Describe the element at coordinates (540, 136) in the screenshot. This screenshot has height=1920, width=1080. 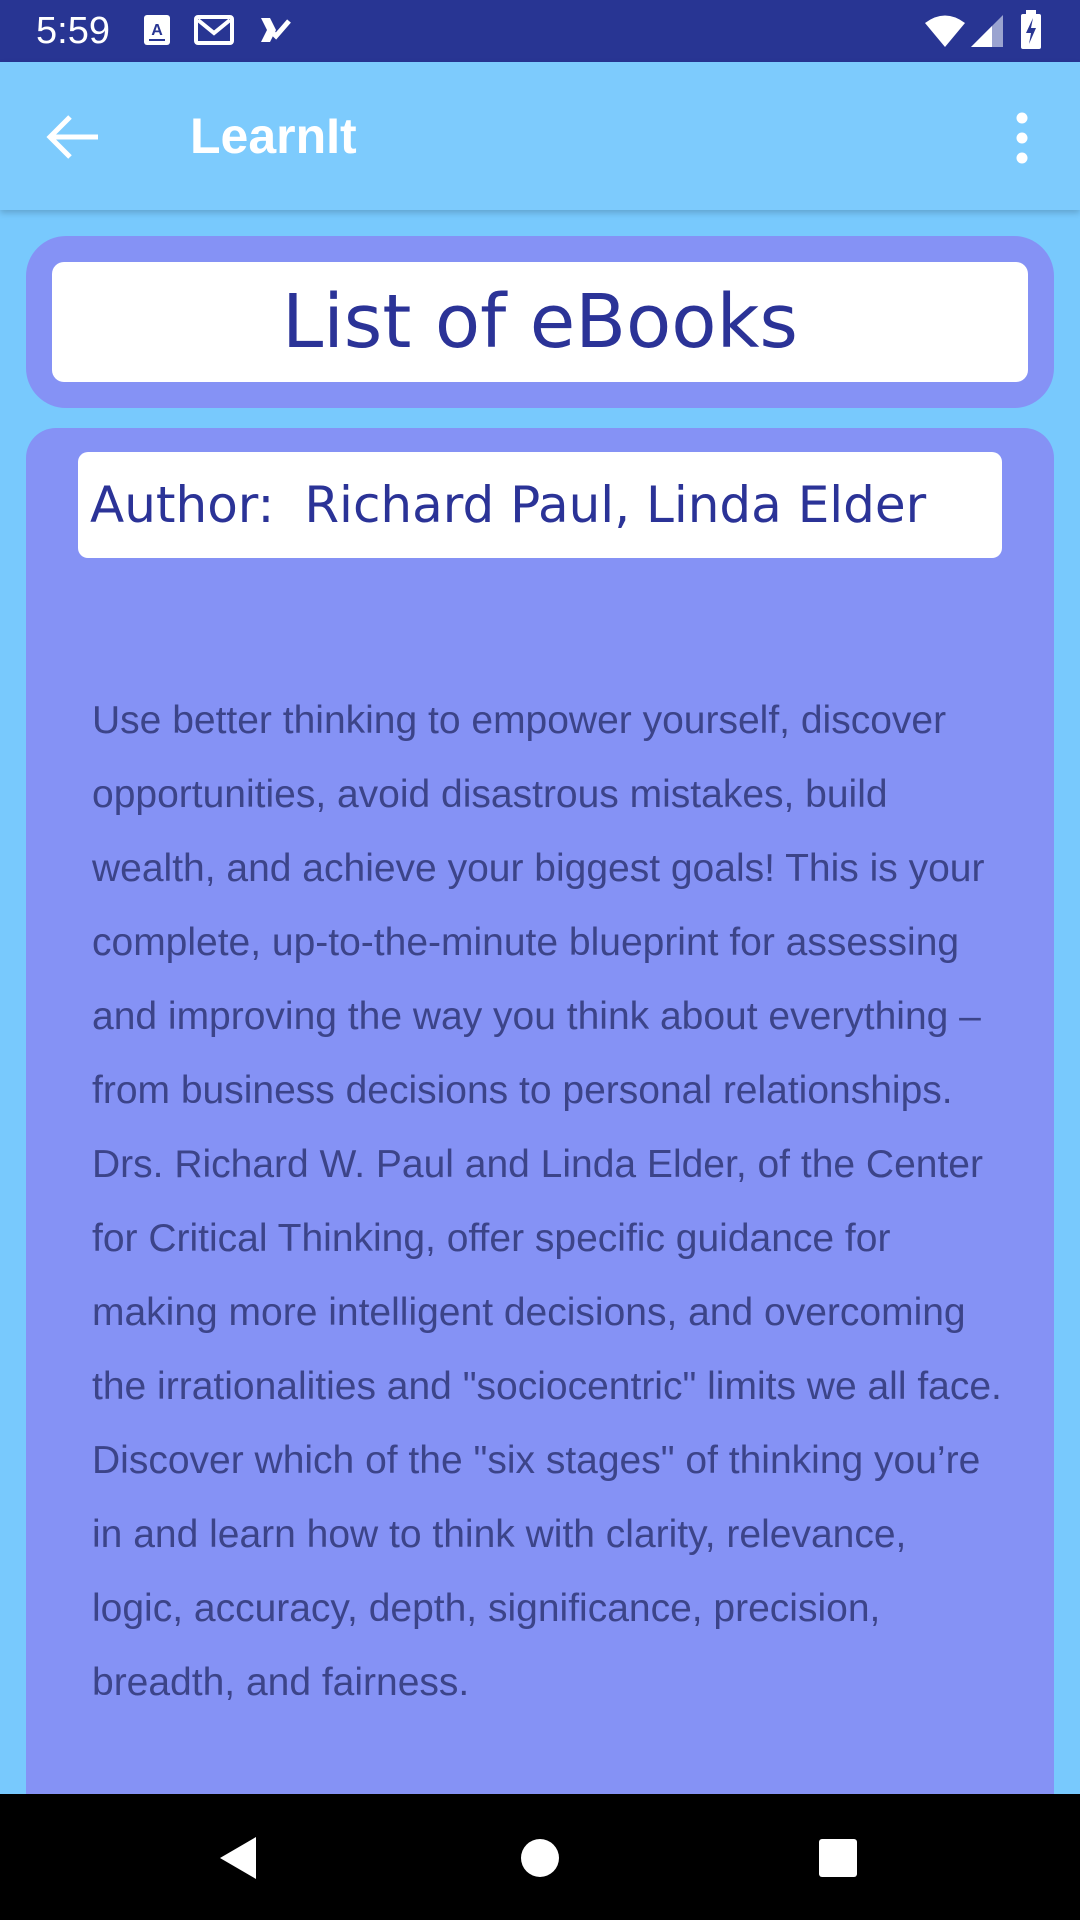
I see `app-bar: LearnIt` at that location.